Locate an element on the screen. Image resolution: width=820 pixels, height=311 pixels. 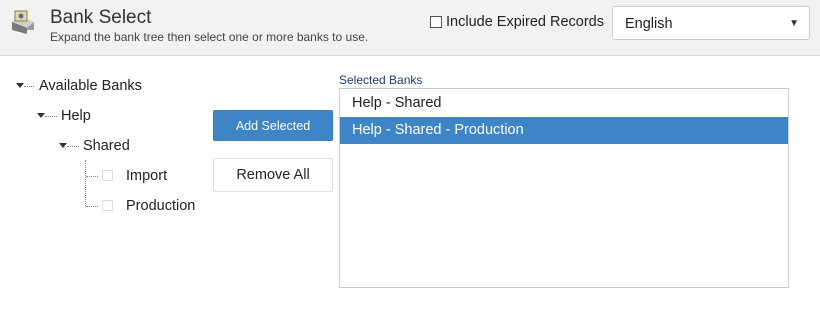
include-expired-toggle: Include Expired Records is located at coordinates (517, 22).